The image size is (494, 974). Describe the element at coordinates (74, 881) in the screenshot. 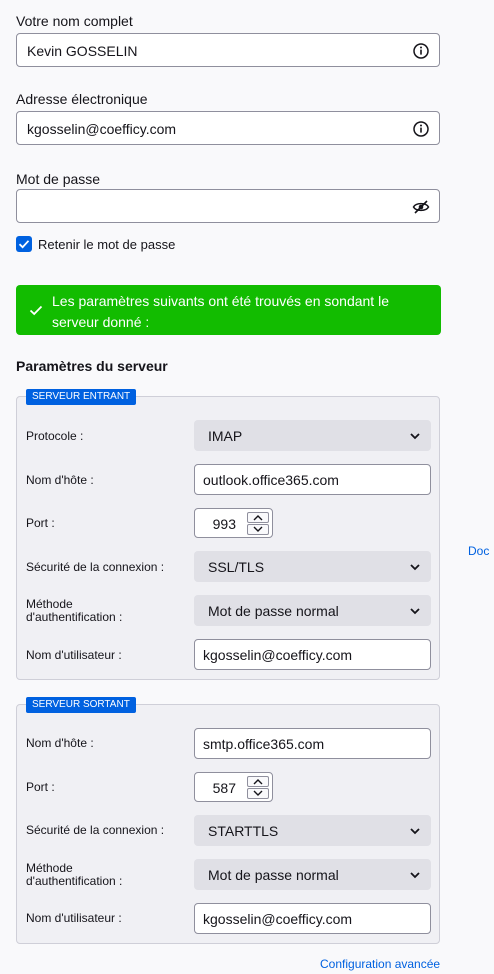

I see `outgoing-auth-label-line2: d'authentification :` at that location.